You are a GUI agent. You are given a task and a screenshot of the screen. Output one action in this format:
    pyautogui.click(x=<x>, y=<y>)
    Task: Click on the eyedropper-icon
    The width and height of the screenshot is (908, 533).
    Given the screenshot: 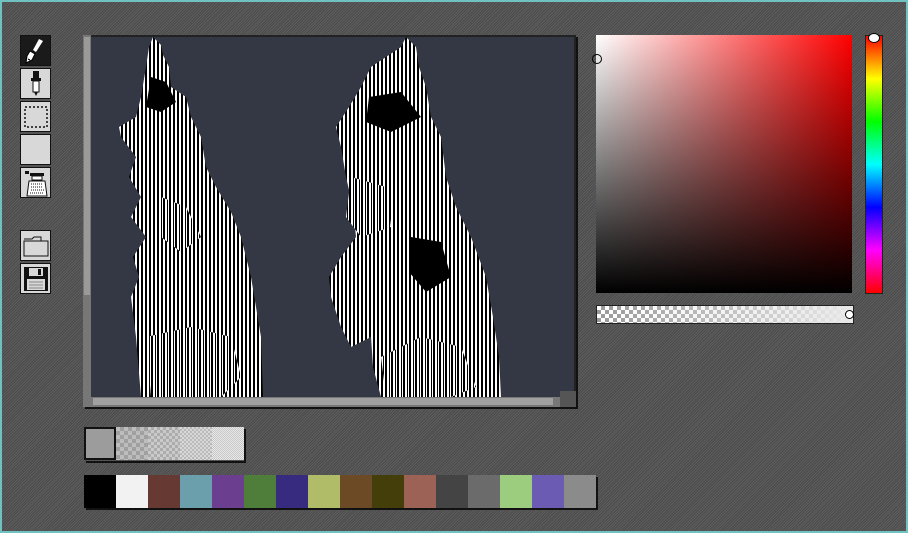 What is the action you would take?
    pyautogui.click(x=35, y=83)
    